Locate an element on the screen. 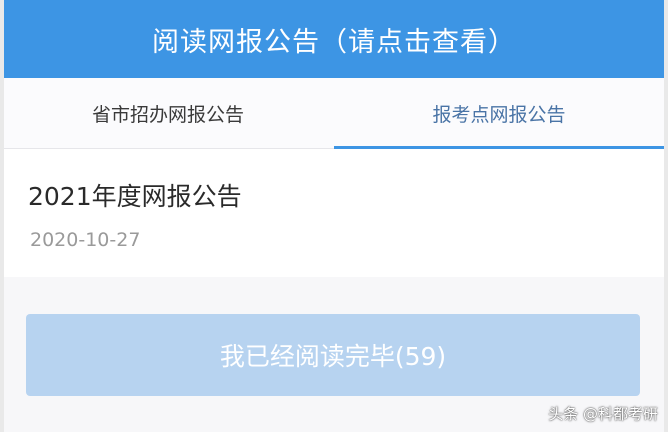 The image size is (668, 432). watermark-text: 头条 @科都考研 is located at coordinates (603, 414).